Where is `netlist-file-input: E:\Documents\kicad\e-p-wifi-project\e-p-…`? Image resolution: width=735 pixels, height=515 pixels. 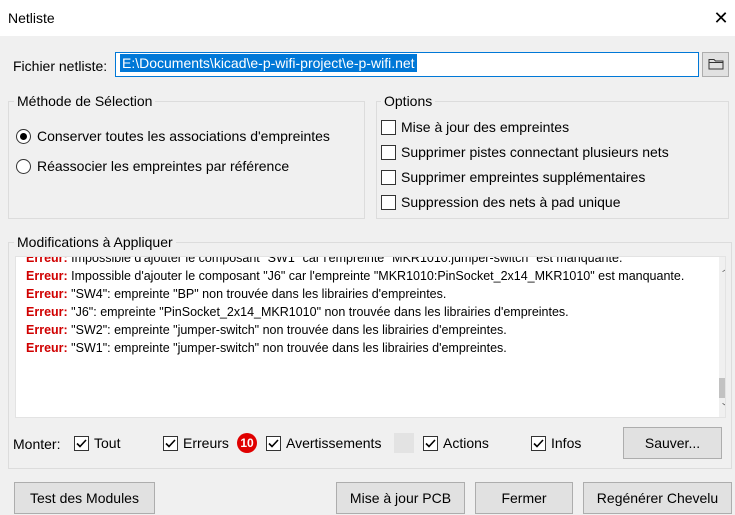
netlist-file-input: E:\Documents\kicad\e-p-wifi-project\e-p-… is located at coordinates (407, 64).